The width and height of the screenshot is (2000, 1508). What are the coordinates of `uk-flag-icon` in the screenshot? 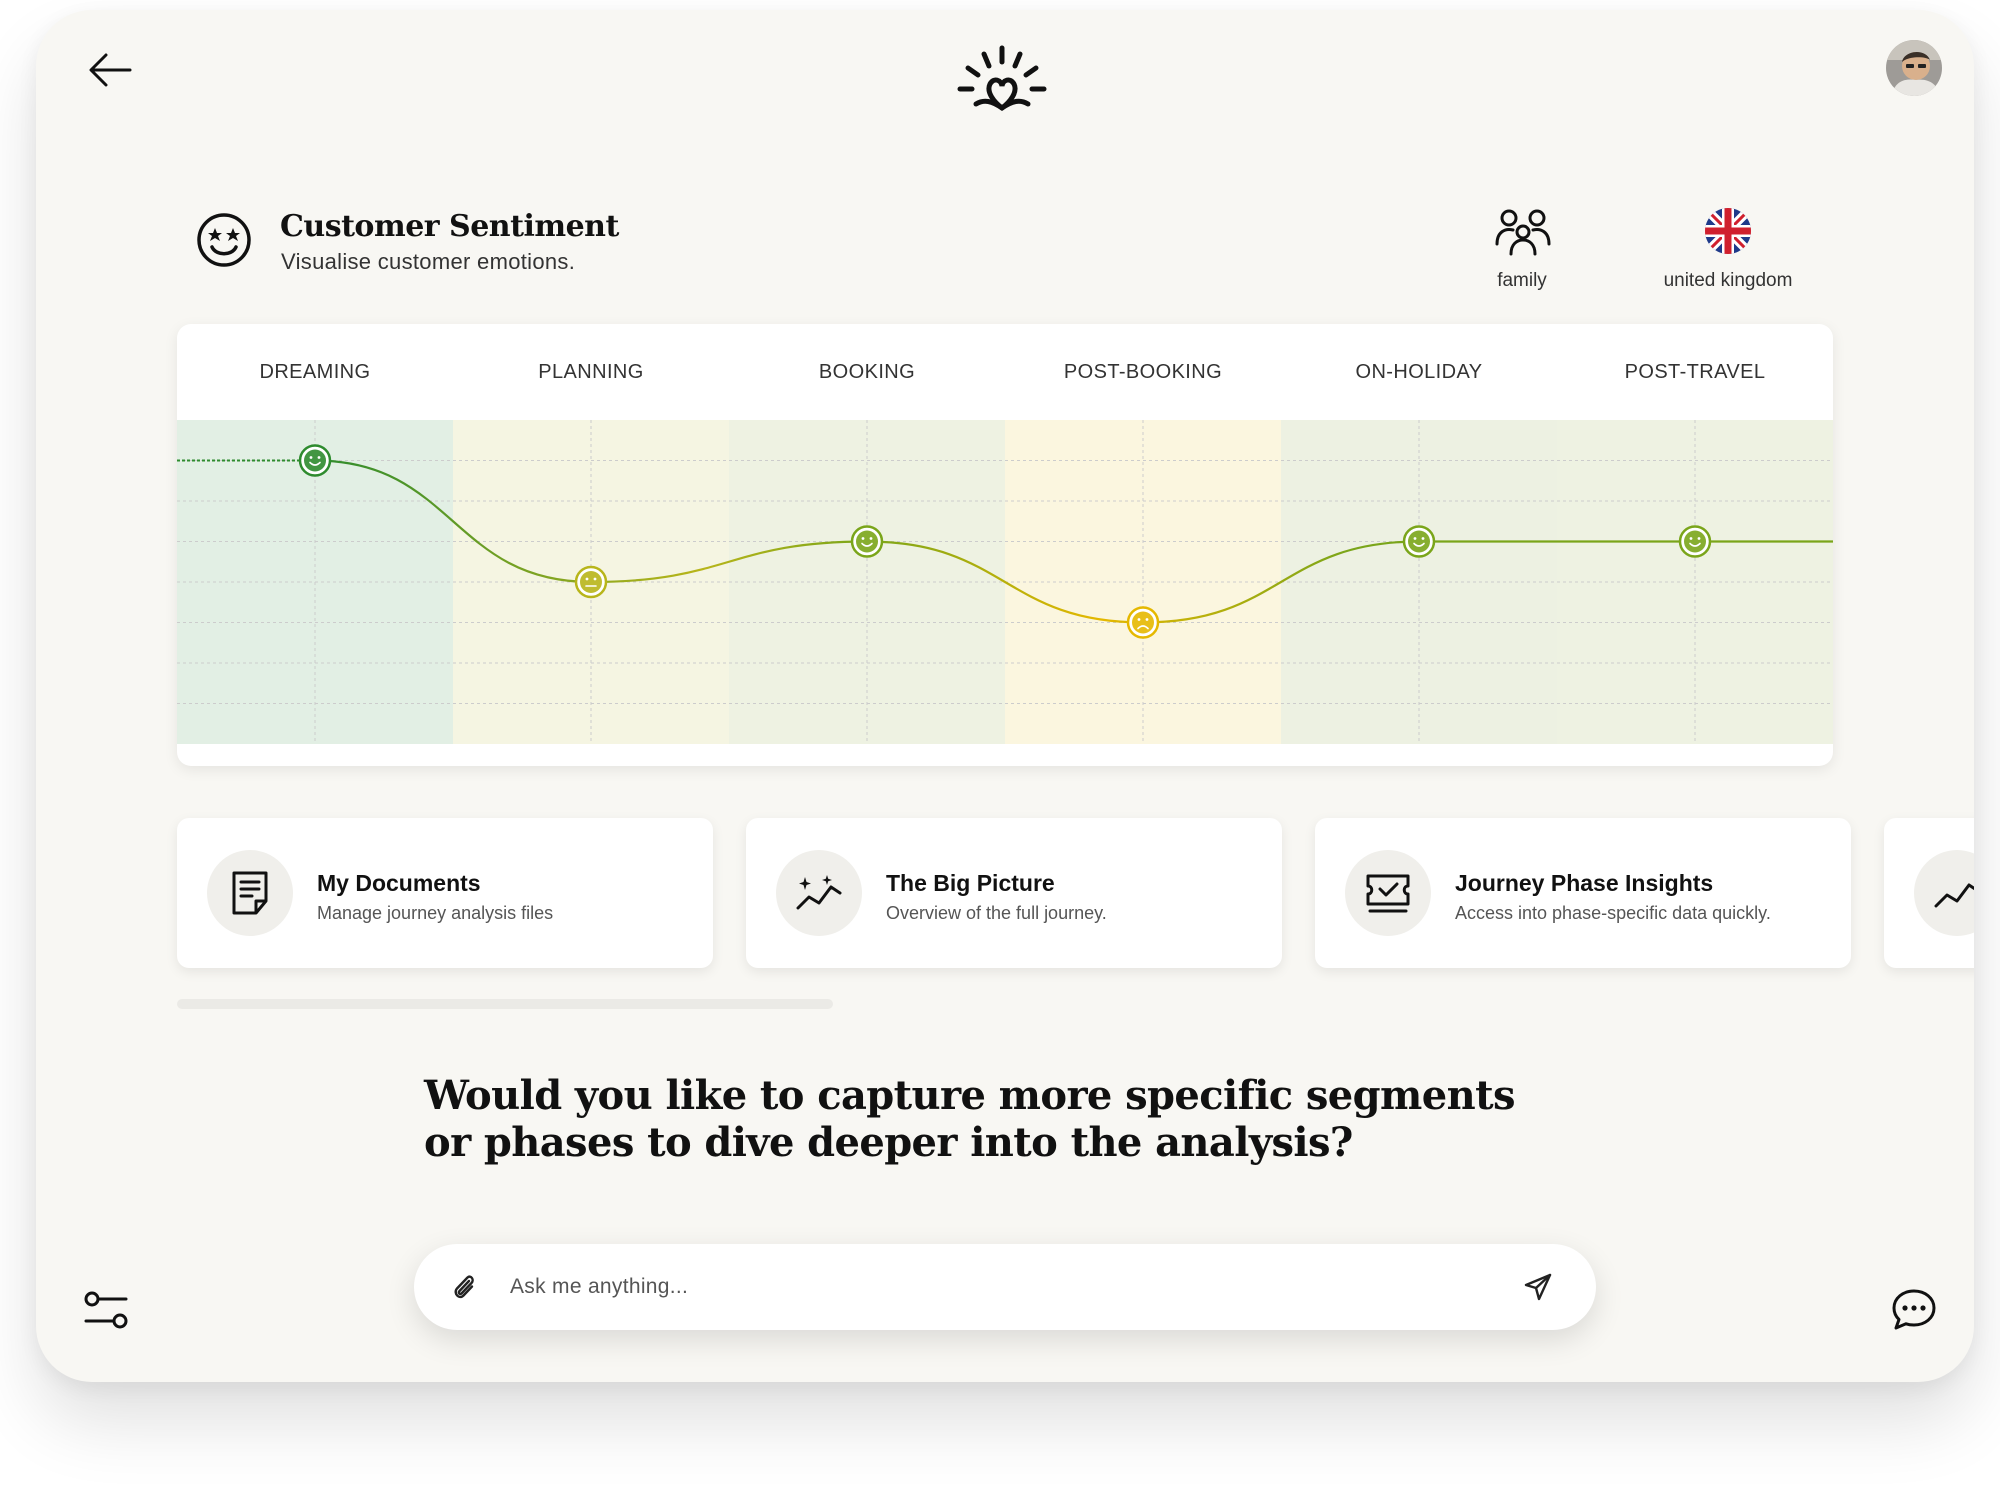 It's located at (1728, 231).